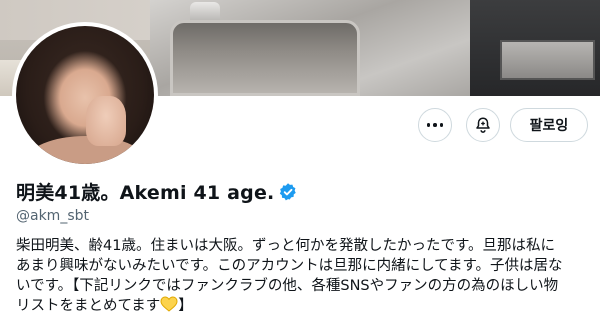 This screenshot has height=321, width=600. I want to click on yellow-heart-hands-icon, so click(169, 304).